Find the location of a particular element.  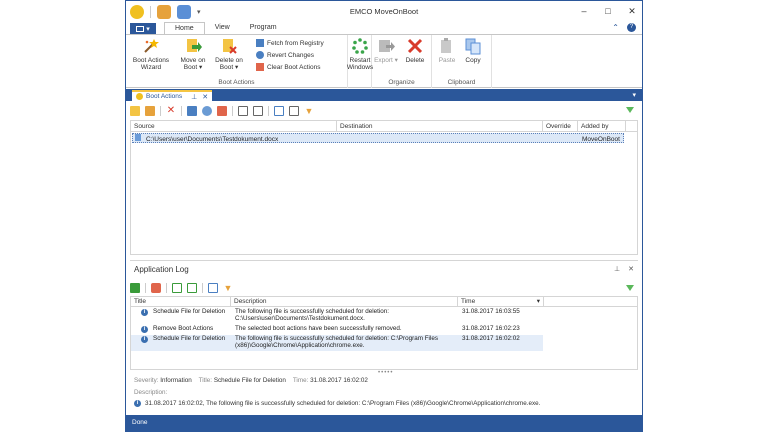

revert-tool-icon is located at coordinates (207, 111).